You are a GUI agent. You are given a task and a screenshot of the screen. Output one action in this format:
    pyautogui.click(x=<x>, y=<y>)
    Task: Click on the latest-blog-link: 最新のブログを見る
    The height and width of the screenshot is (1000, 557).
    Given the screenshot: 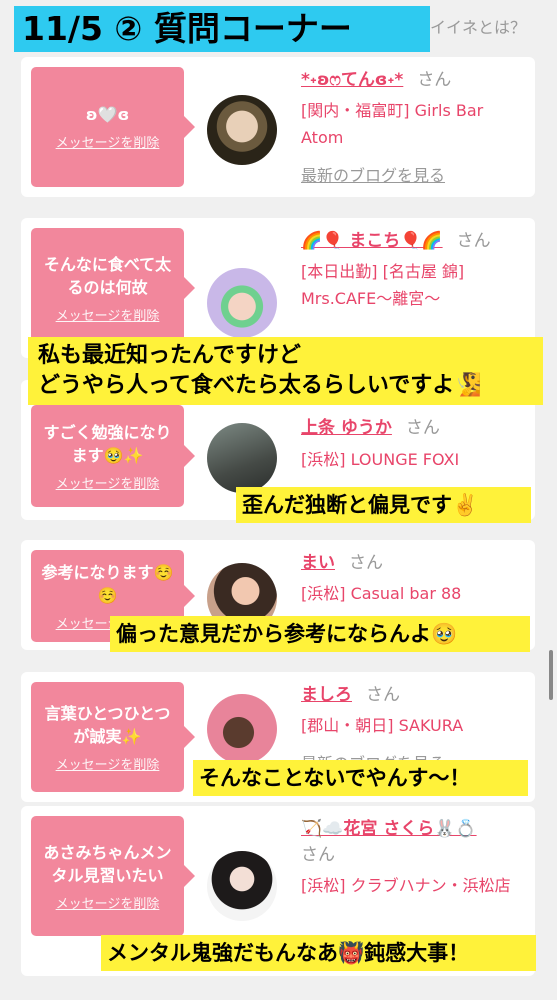 What is the action you would take?
    pyautogui.click(x=373, y=174)
    